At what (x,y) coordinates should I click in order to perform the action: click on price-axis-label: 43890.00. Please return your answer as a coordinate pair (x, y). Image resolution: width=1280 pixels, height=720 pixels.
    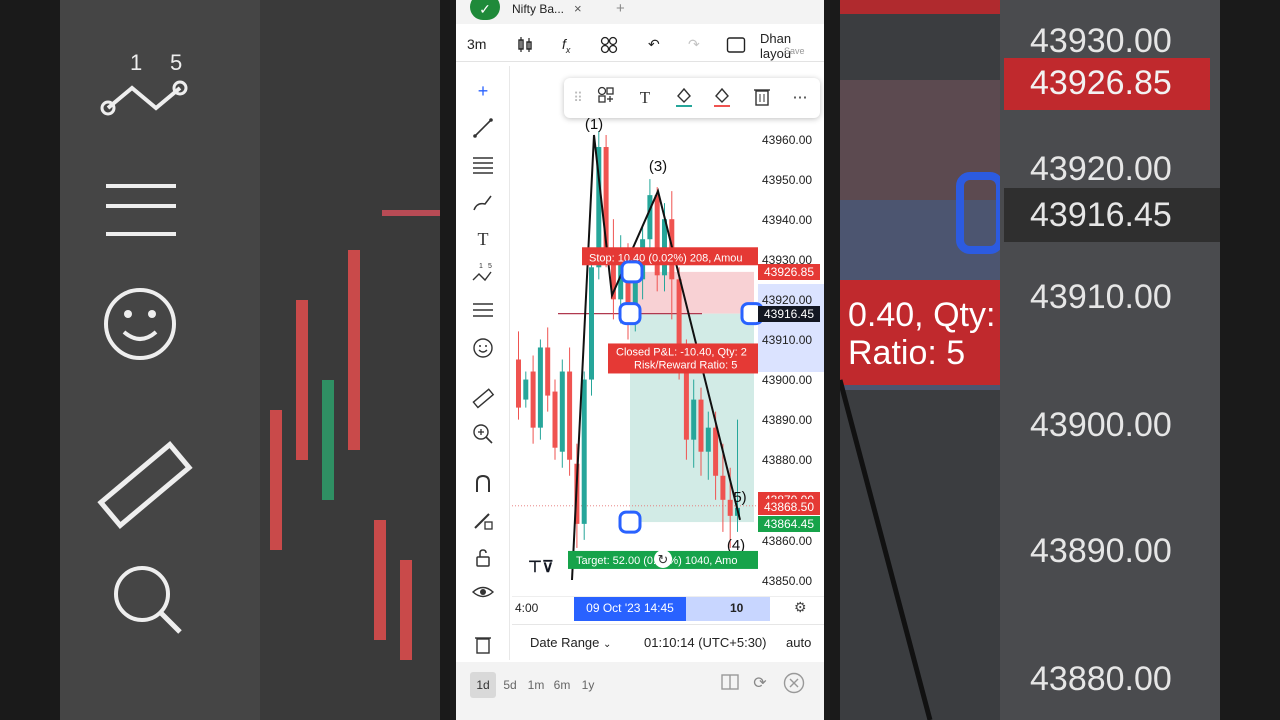
    Looking at the image, I should click on (787, 420).